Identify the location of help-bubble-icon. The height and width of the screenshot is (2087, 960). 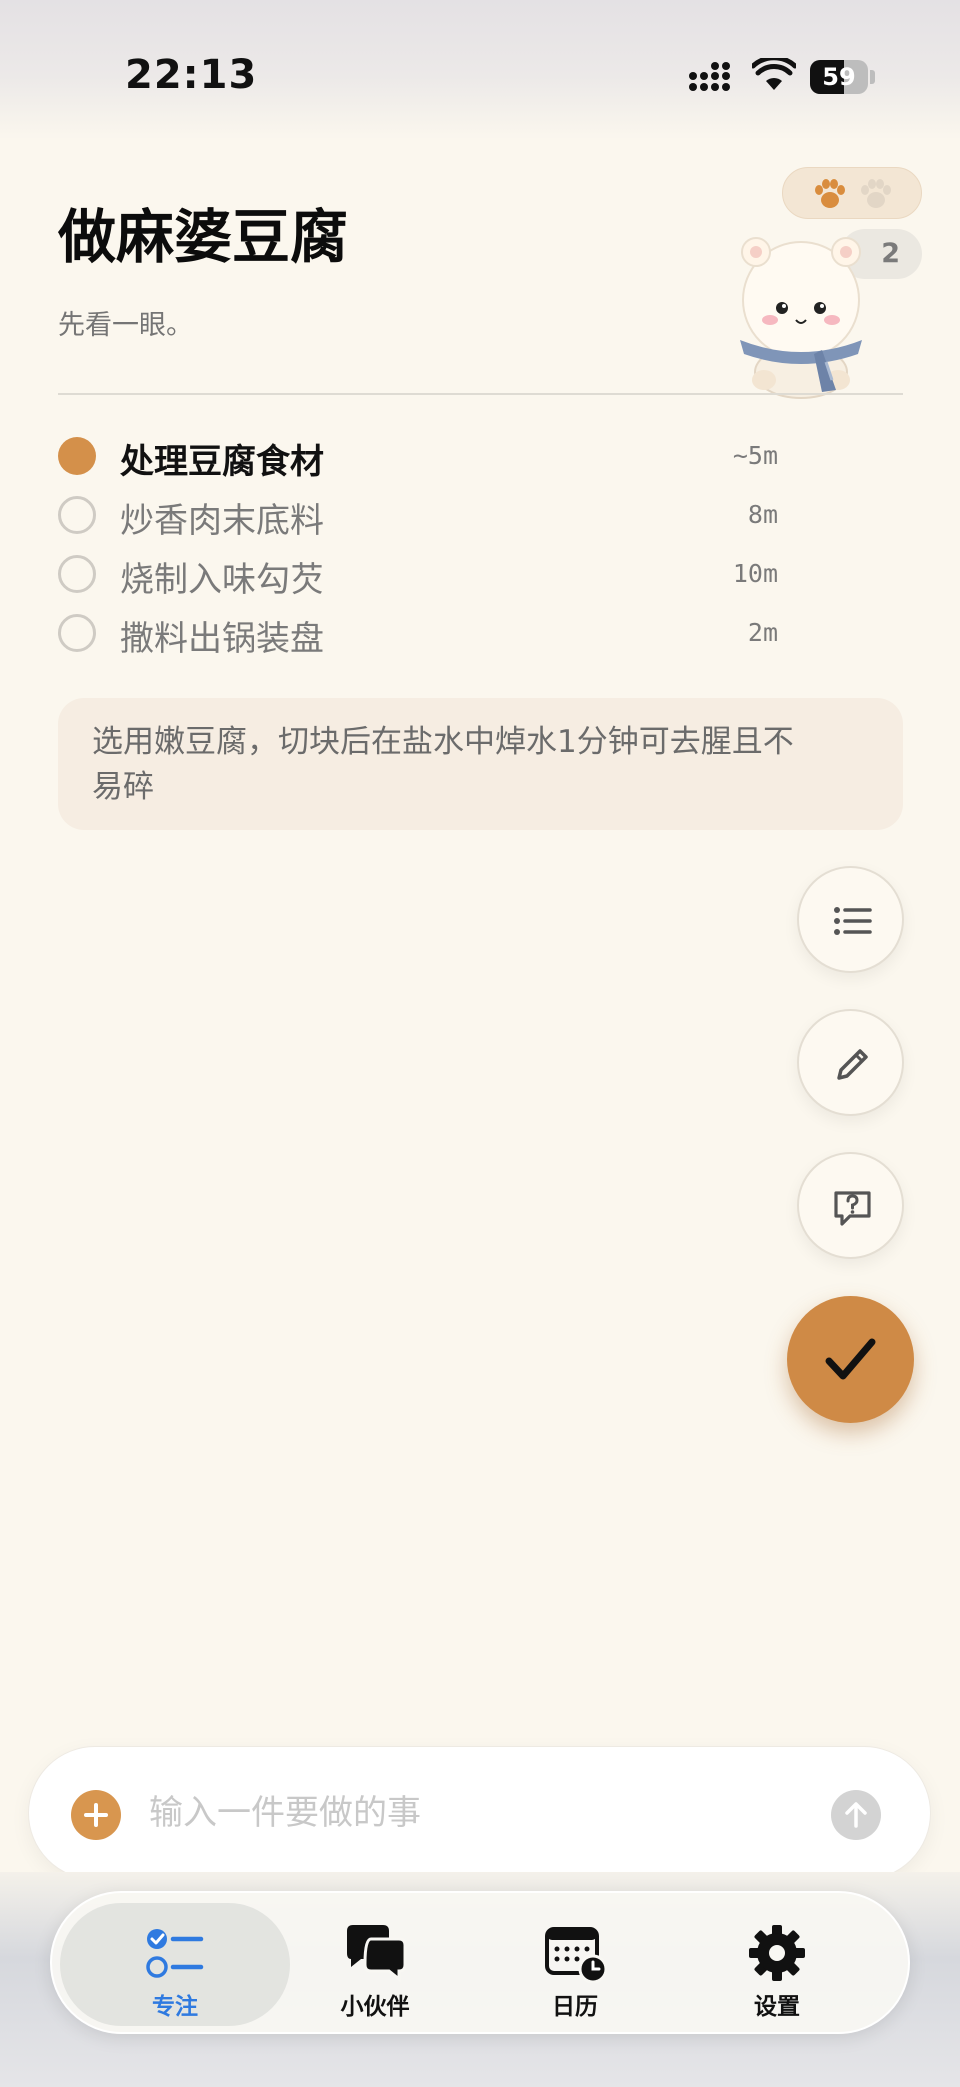
(852, 1208).